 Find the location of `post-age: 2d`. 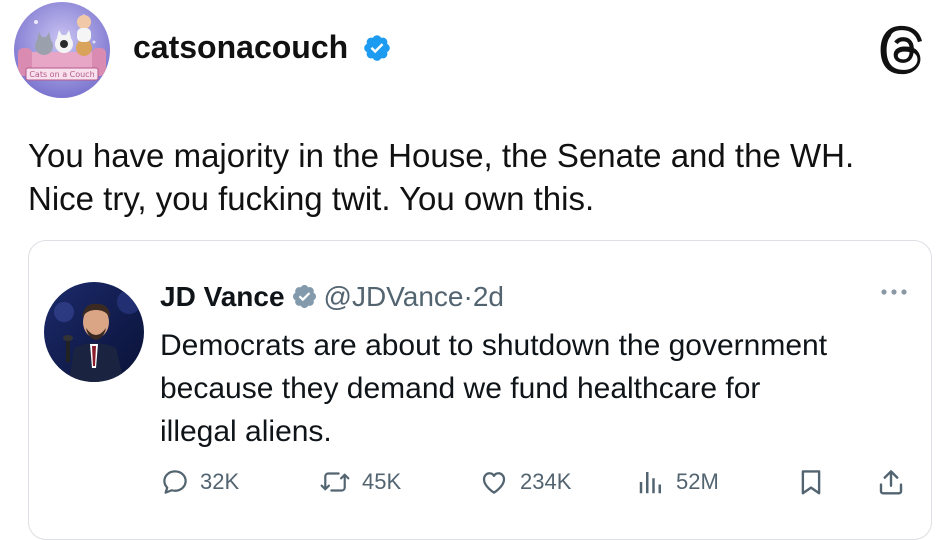

post-age: 2d is located at coordinates (488, 296).